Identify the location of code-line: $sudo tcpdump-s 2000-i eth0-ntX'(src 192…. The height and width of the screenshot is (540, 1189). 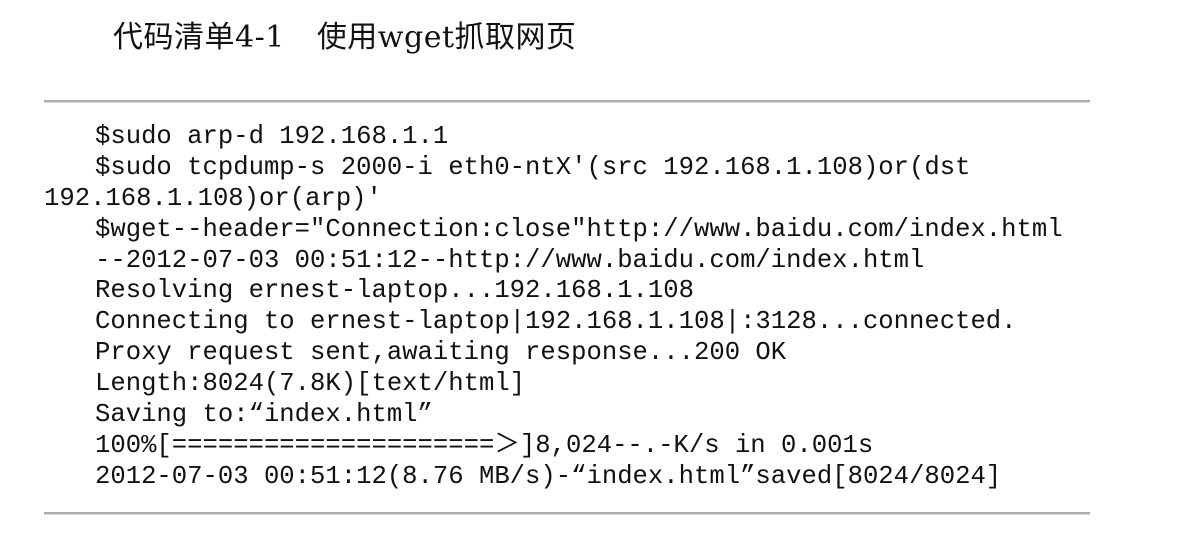
(533, 167).